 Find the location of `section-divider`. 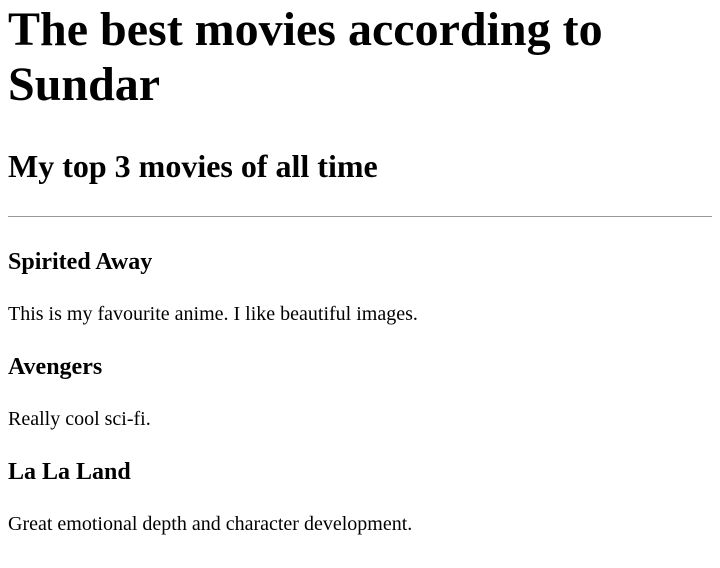

section-divider is located at coordinates (360, 216).